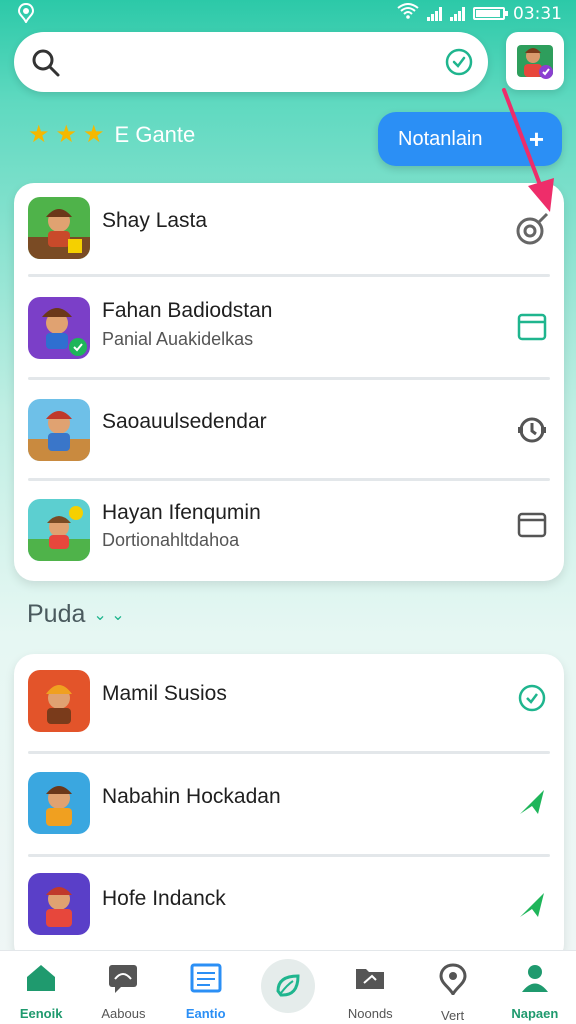 The width and height of the screenshot is (576, 1024). I want to click on notification-icon, so click(26, 15).